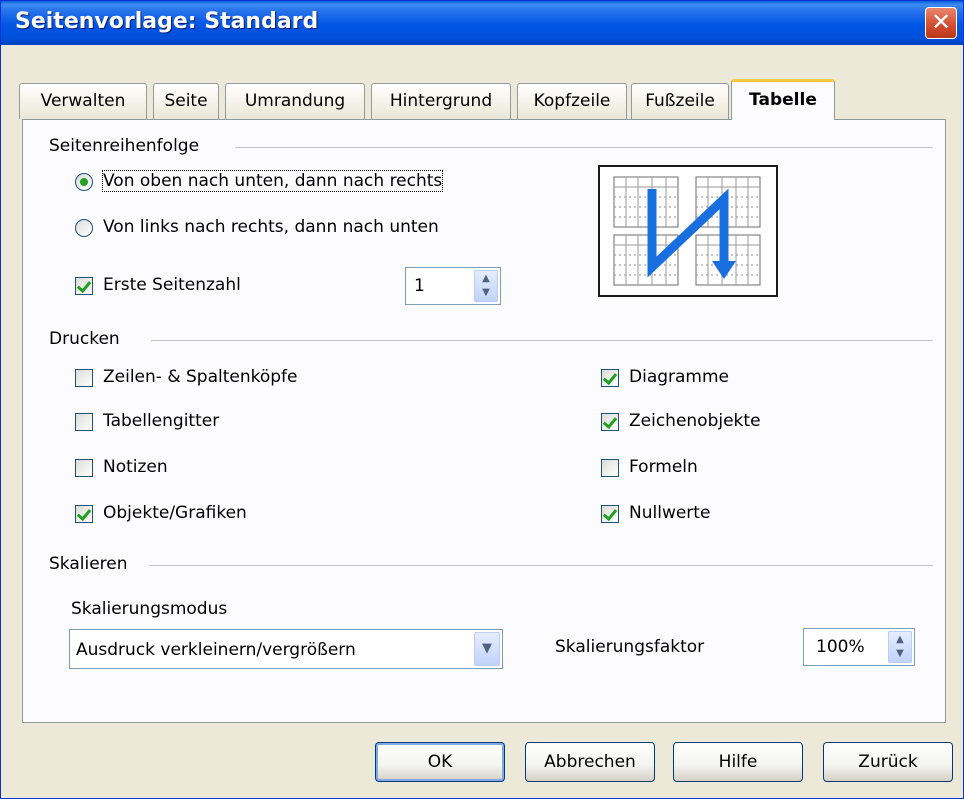 This screenshot has height=799, width=964. I want to click on print-notes-label: Notizen, so click(135, 467).